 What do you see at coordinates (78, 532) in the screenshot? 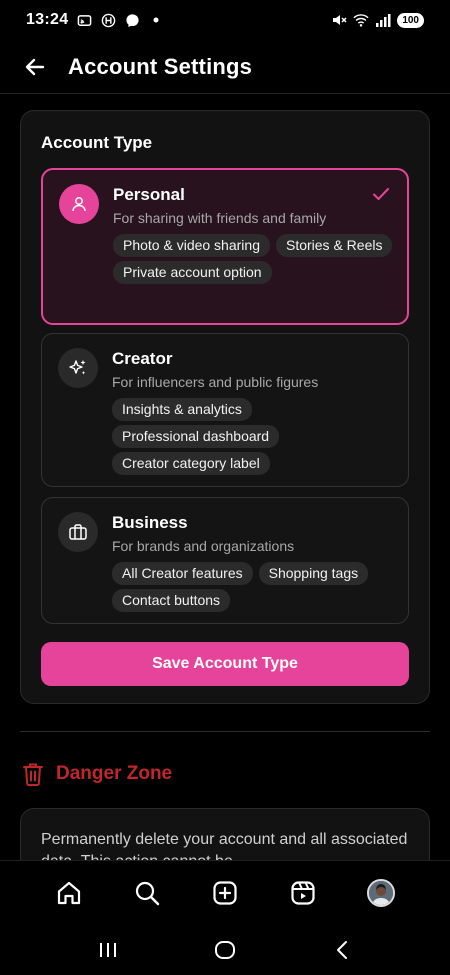
I see `briefcase-icon` at bounding box center [78, 532].